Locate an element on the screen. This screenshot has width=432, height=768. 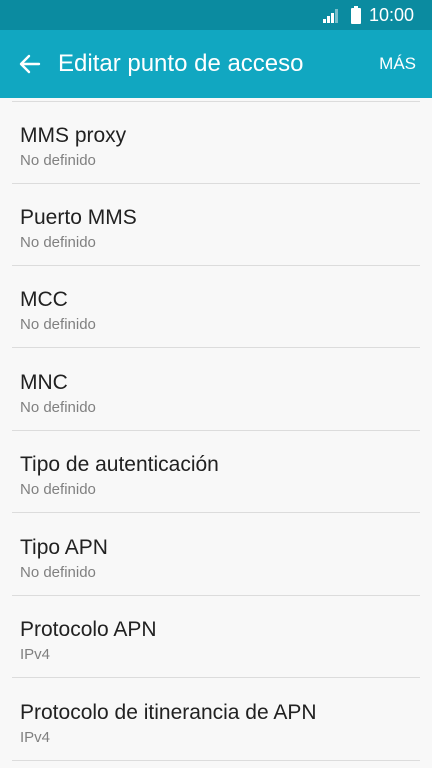
item-title: Protocolo de itinerancia de APN is located at coordinates (168, 712).